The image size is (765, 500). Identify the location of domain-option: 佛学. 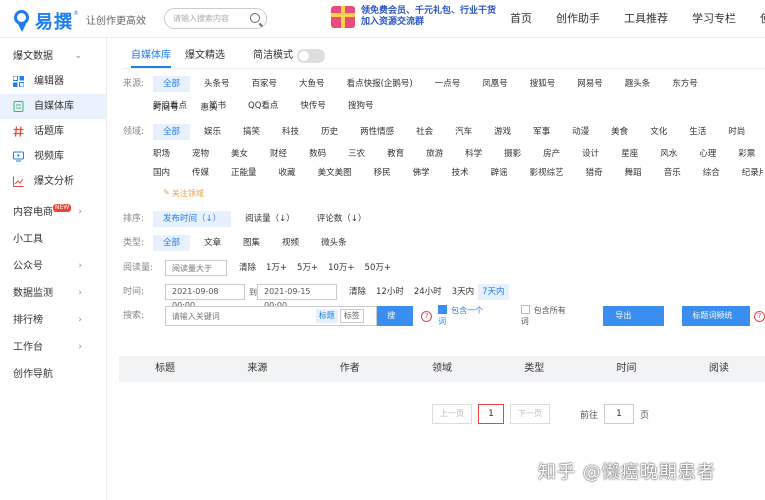
(421, 173).